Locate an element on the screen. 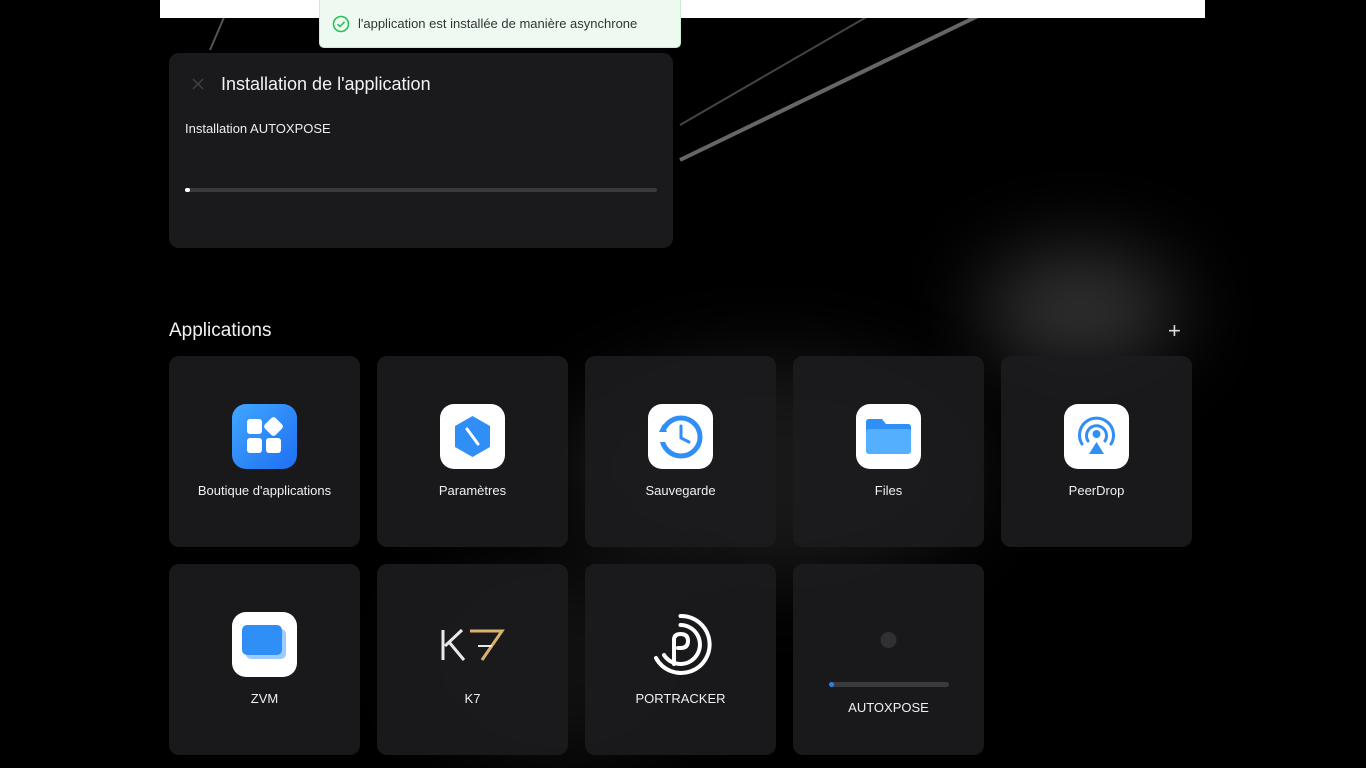 This screenshot has width=1366, height=768. app-card-k7: K7 is located at coordinates (472, 659).